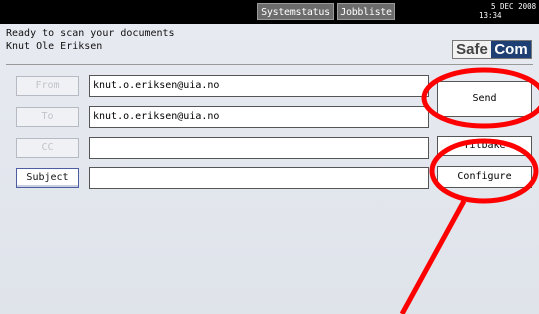 Image resolution: width=539 pixels, height=314 pixels. Describe the element at coordinates (514, 6) in the screenshot. I see `date-text: 5 DEC 2008` at that location.